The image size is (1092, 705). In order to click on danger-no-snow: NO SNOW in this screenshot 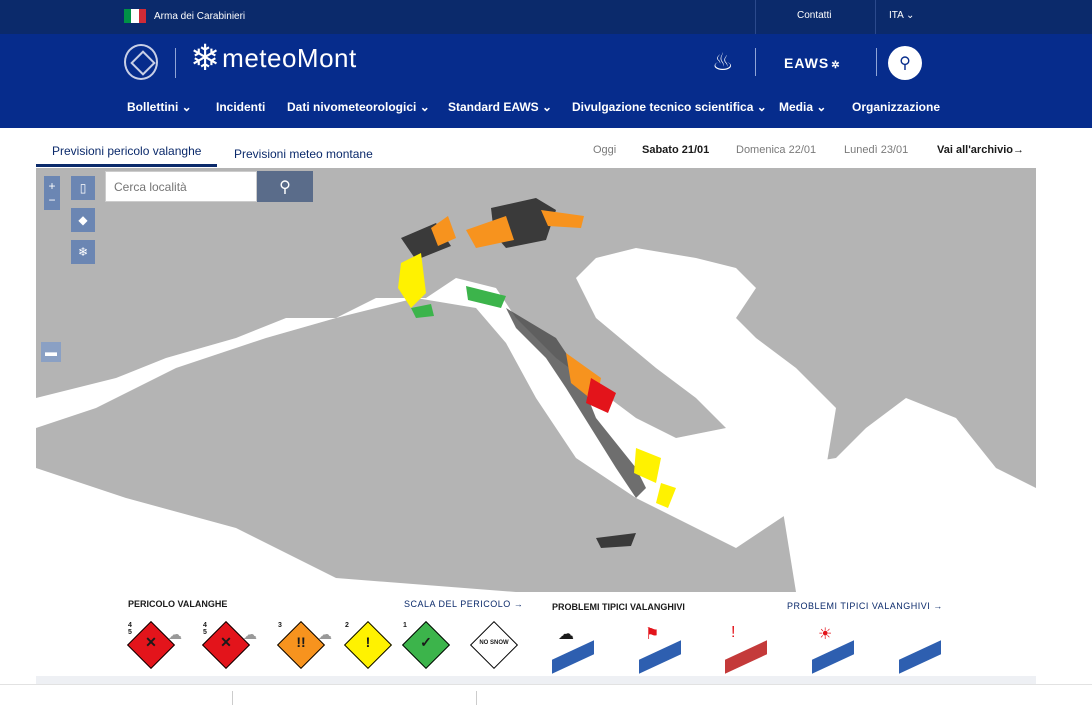, I will do `click(501, 645)`.